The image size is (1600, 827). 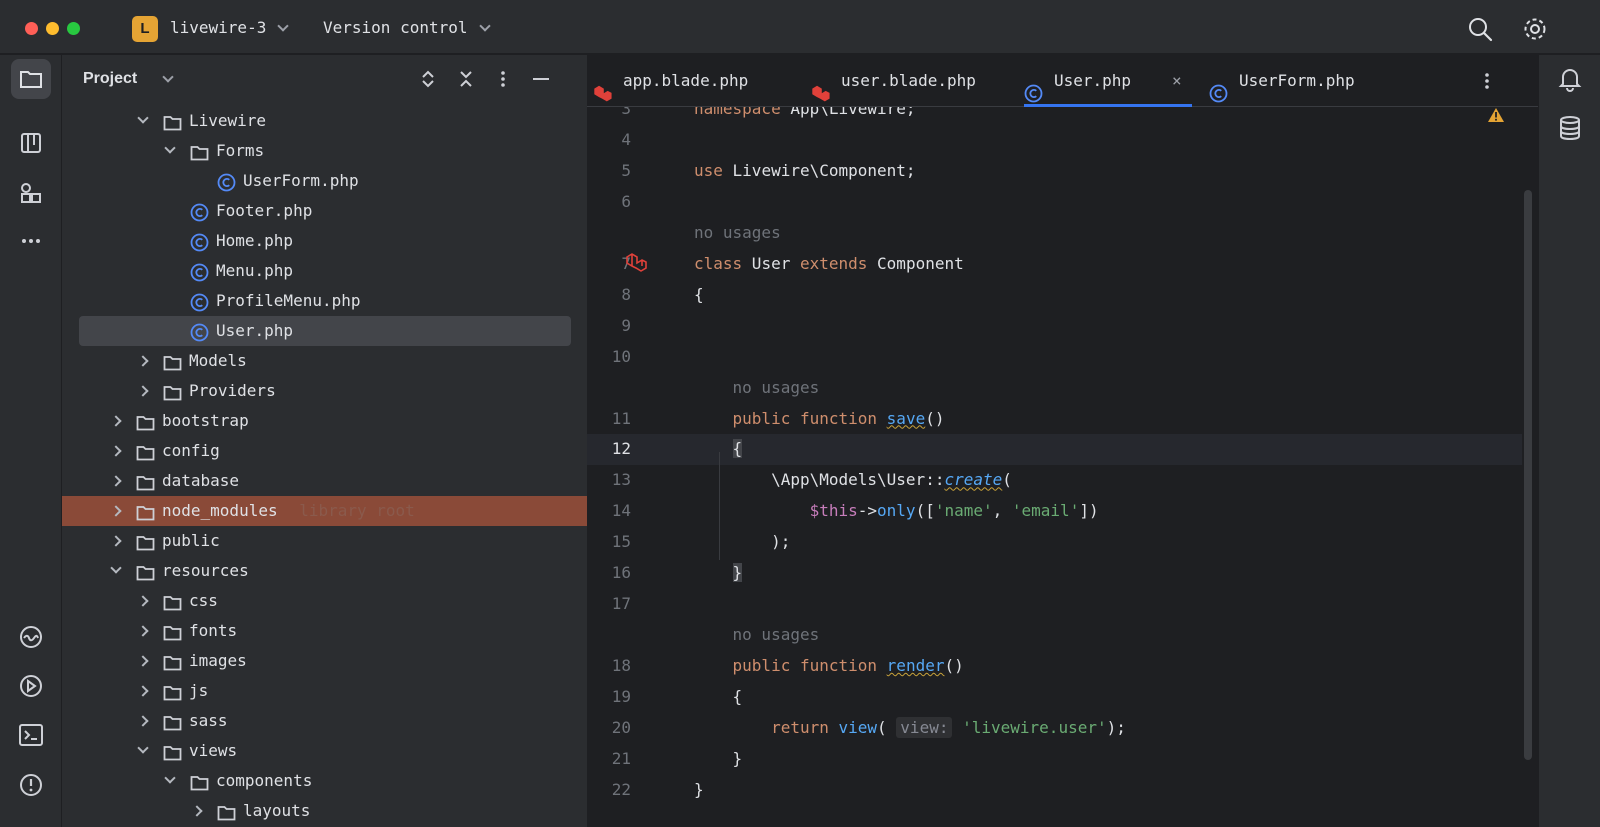 I want to click on database-icon, so click(x=1570, y=130).